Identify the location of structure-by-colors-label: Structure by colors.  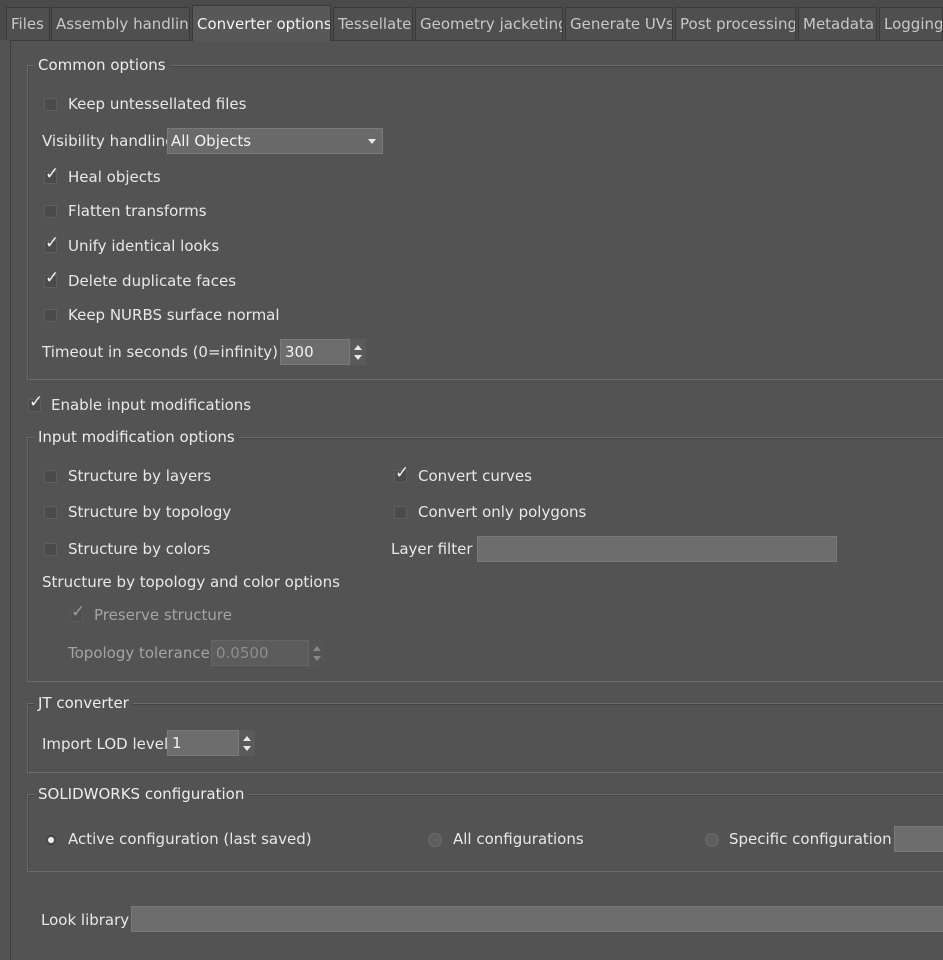
(139, 549).